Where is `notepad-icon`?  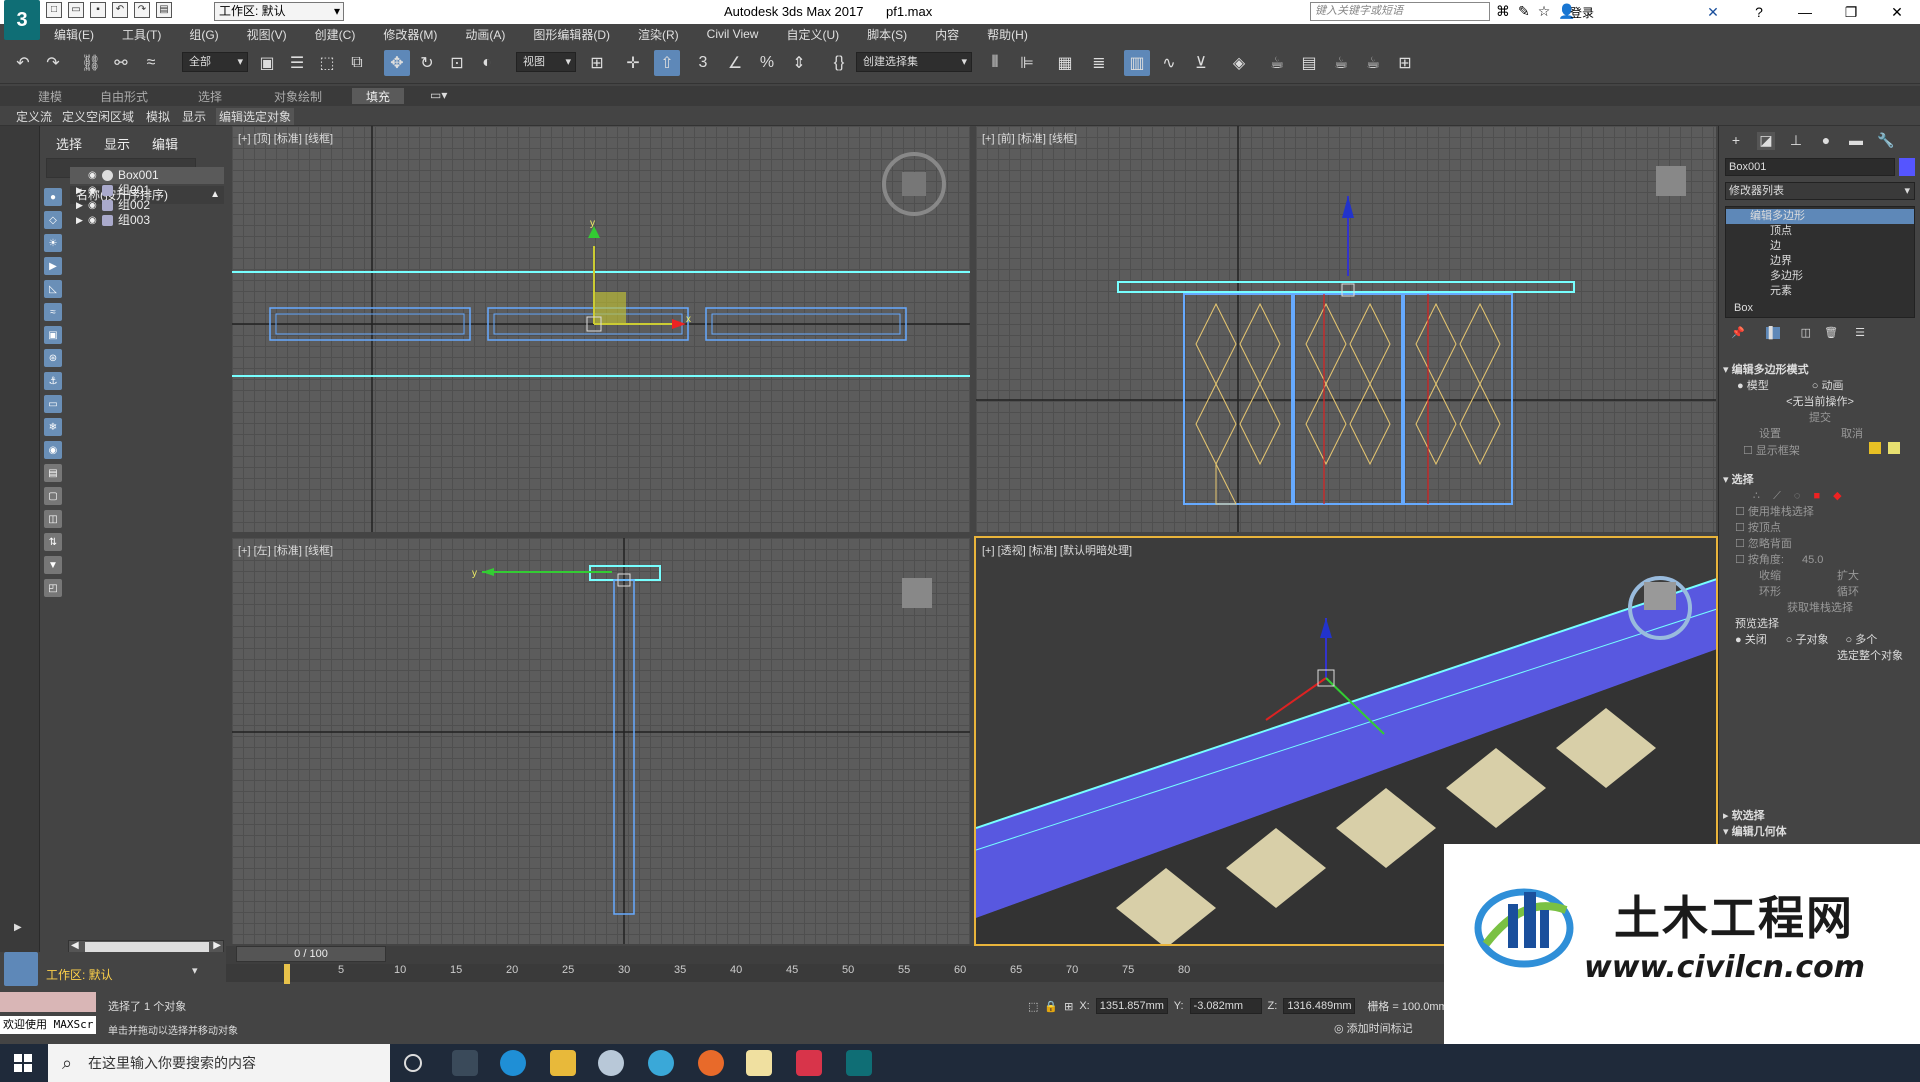
notepad-icon is located at coordinates (759, 1063).